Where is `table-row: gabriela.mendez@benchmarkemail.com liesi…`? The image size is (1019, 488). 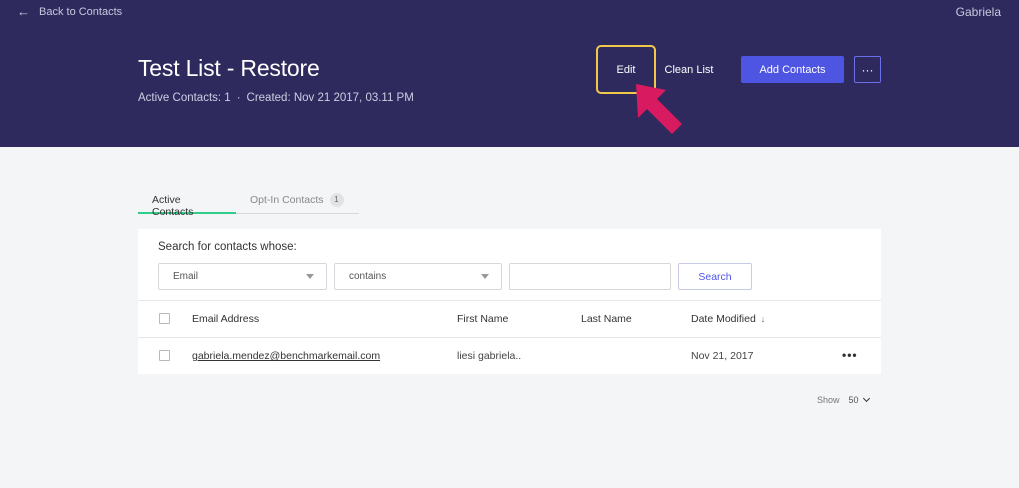
table-row: gabriela.mendez@benchmarkemail.com liesi… is located at coordinates (509, 355).